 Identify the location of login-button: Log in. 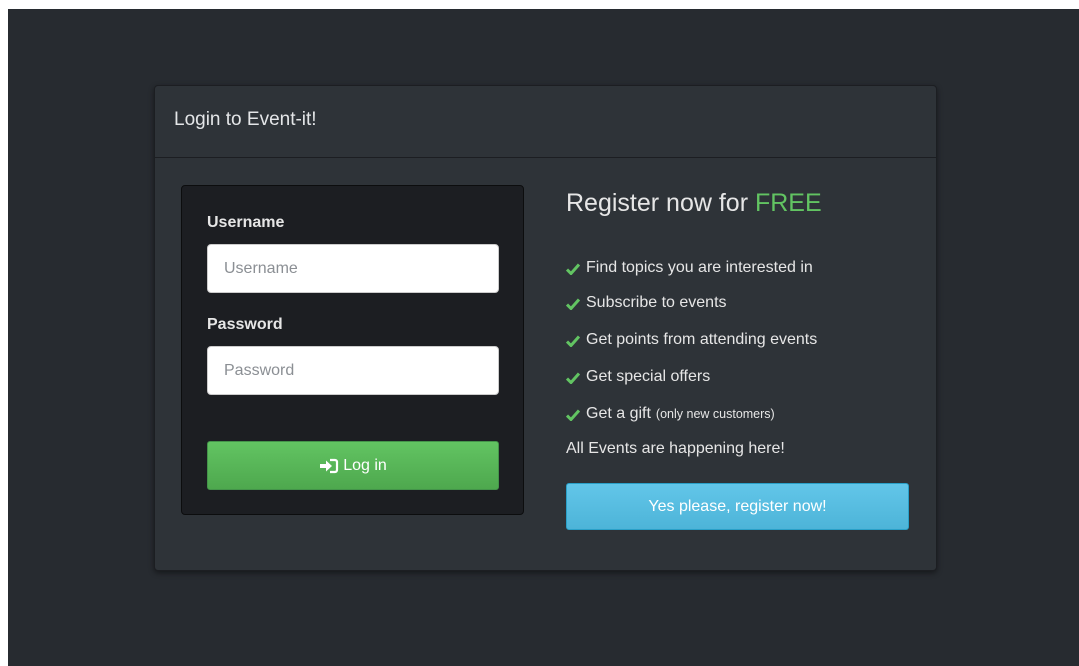
(353, 465).